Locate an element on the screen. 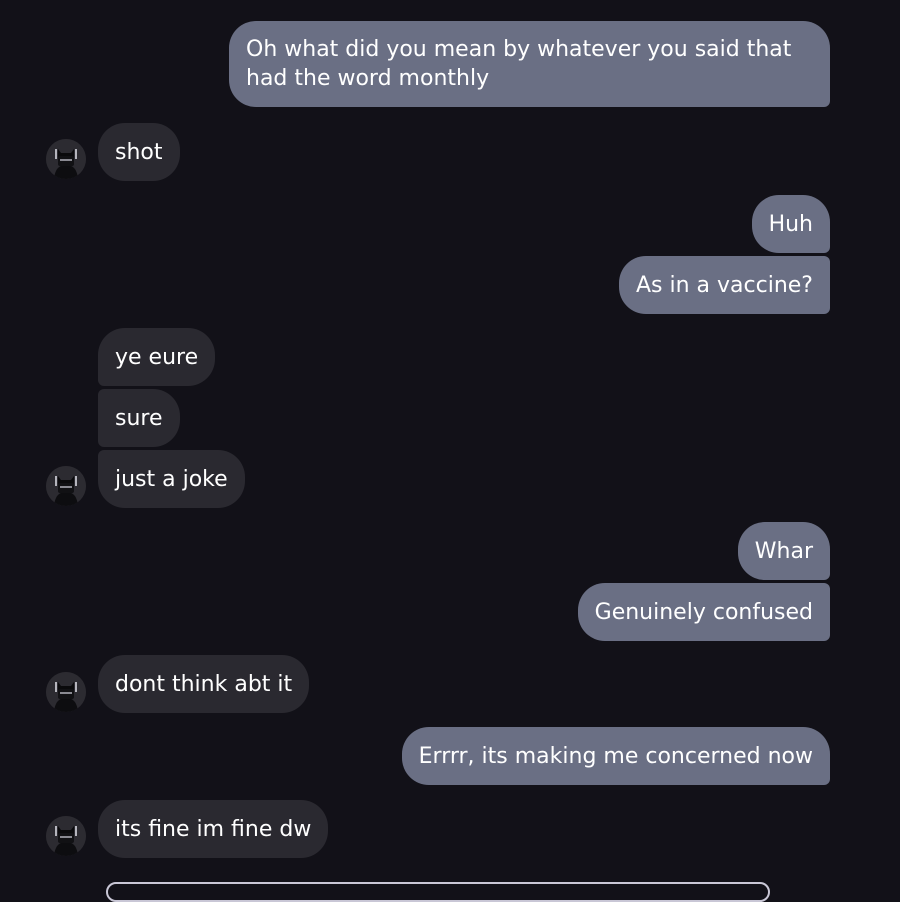 The width and height of the screenshot is (900, 902). message-text: Genuinely confused is located at coordinates (703, 612).